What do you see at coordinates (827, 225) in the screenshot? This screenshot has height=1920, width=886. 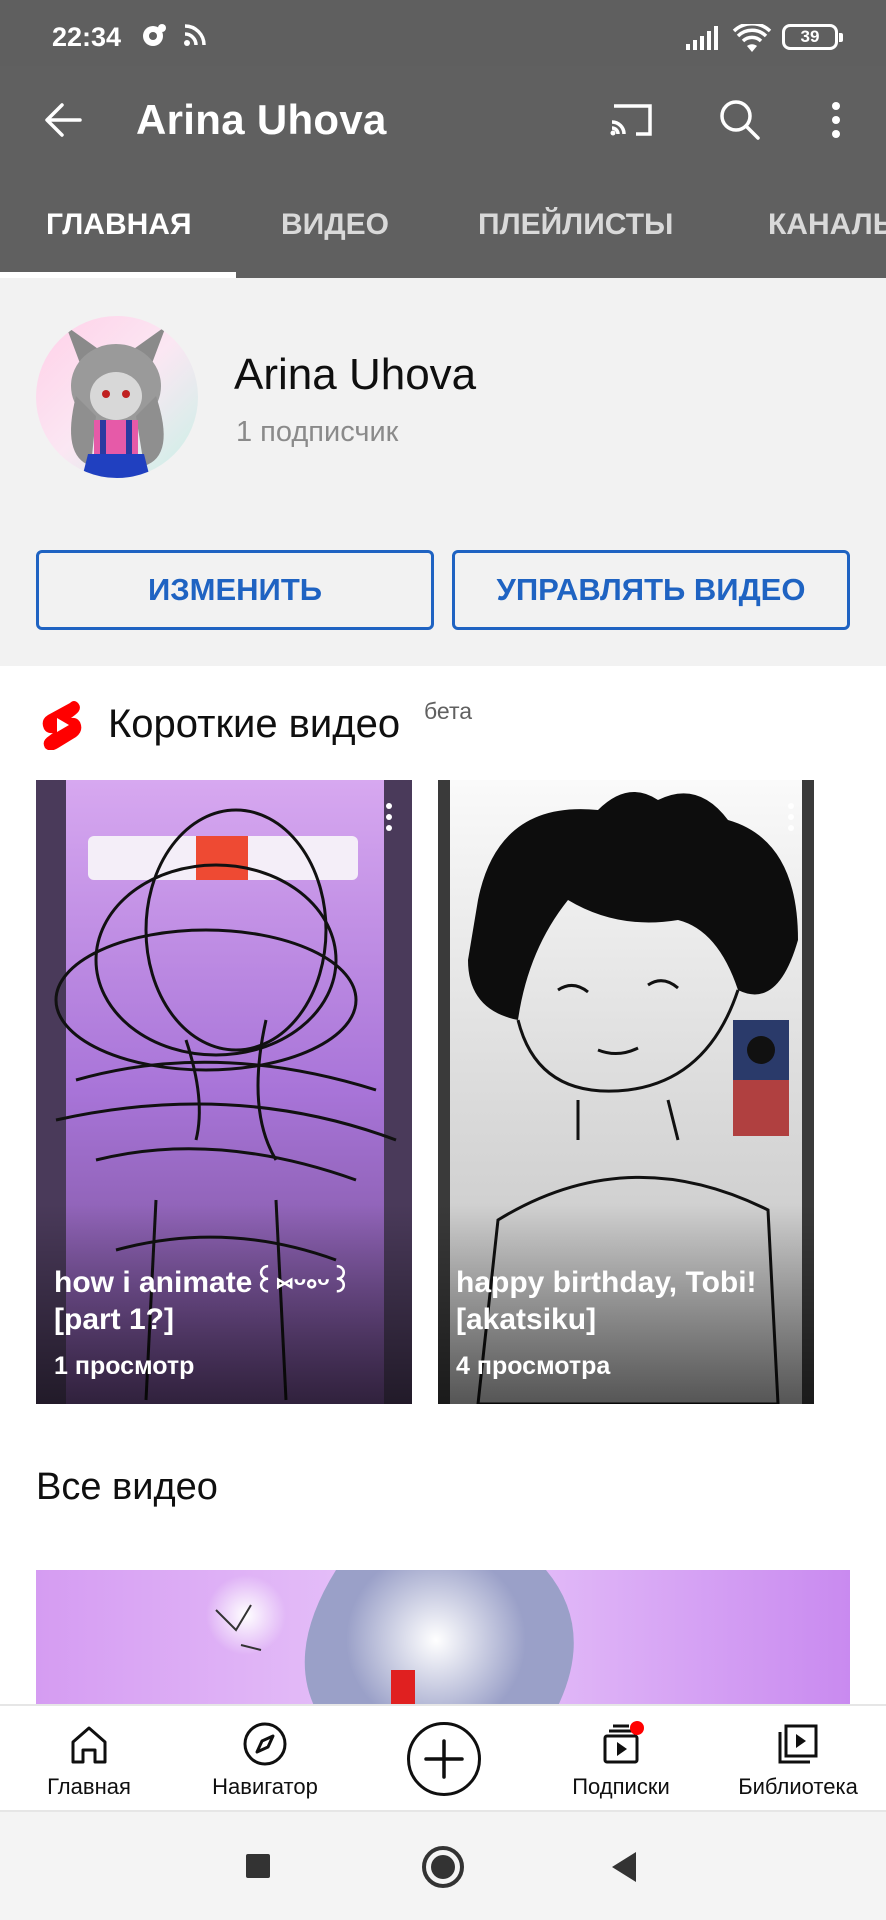 I see `tab-channels: КАНАЛЫ` at bounding box center [827, 225].